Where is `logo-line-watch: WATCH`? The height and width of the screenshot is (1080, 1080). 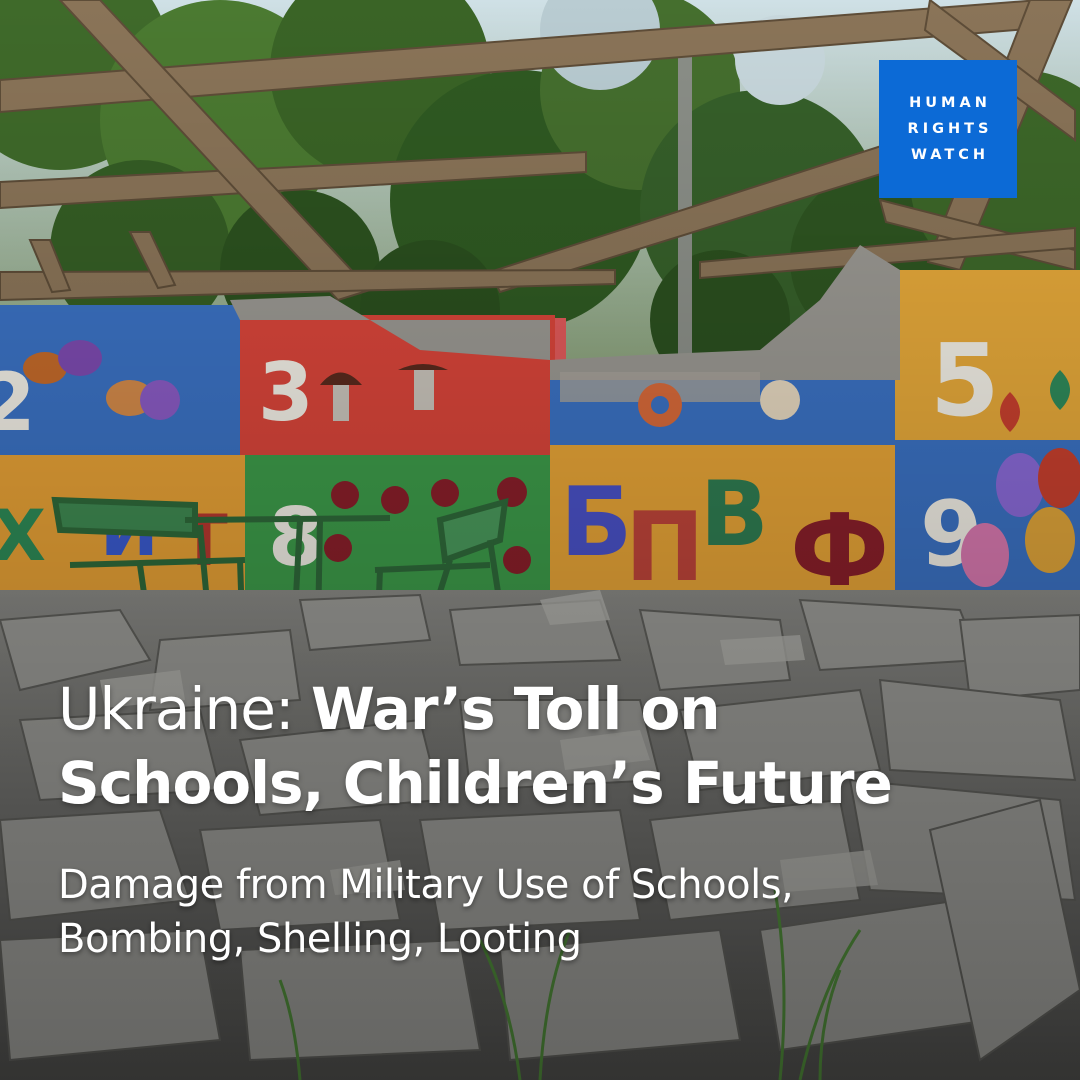 logo-line-watch: WATCH is located at coordinates (950, 155).